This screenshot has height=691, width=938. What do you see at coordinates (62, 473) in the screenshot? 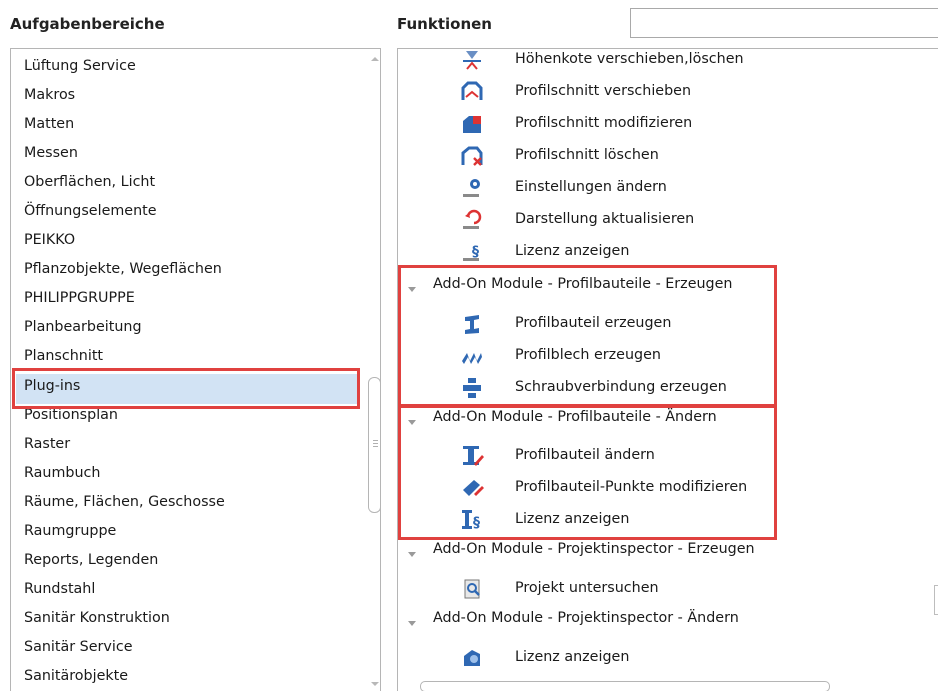
I see `list-item: Raumbuch` at bounding box center [62, 473].